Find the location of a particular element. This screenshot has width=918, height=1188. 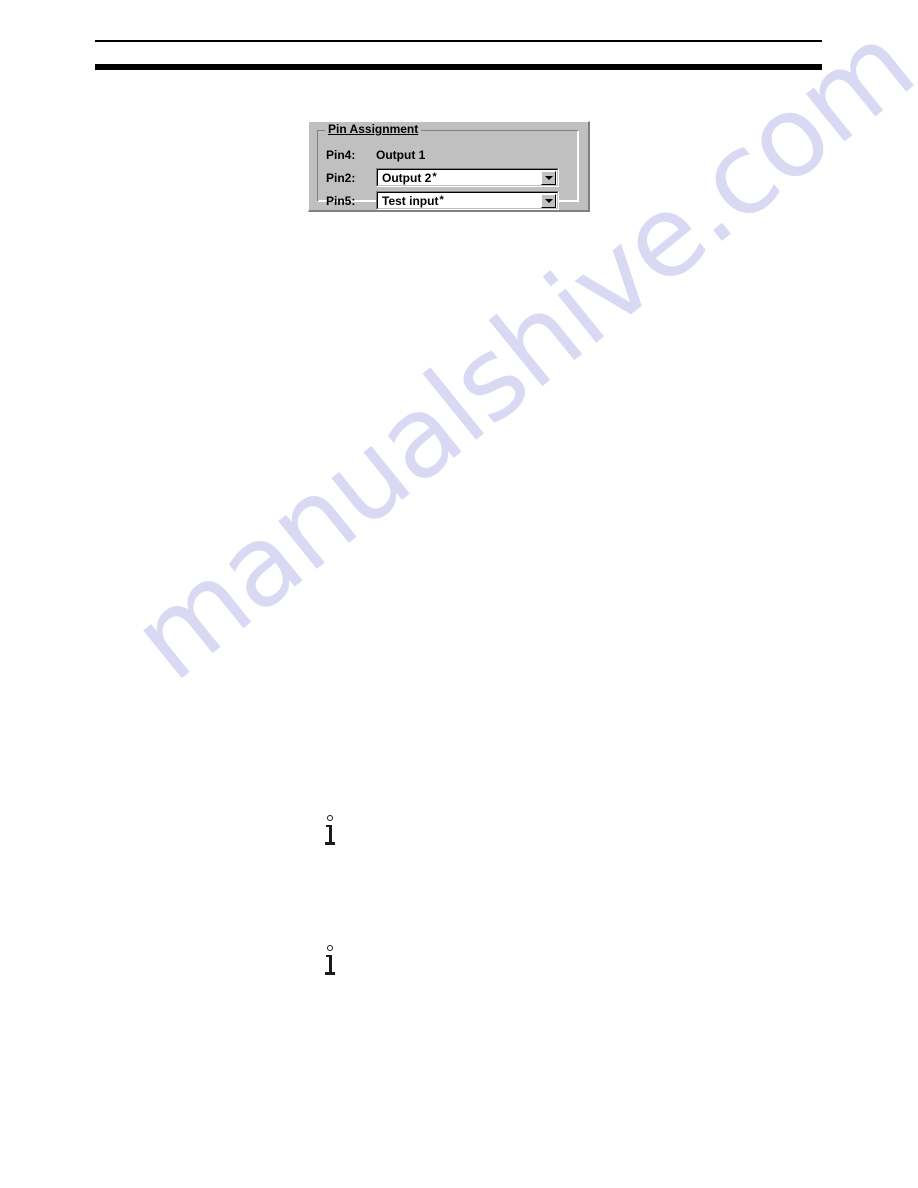

pin2-value-text: Output 2 is located at coordinates (407, 177).